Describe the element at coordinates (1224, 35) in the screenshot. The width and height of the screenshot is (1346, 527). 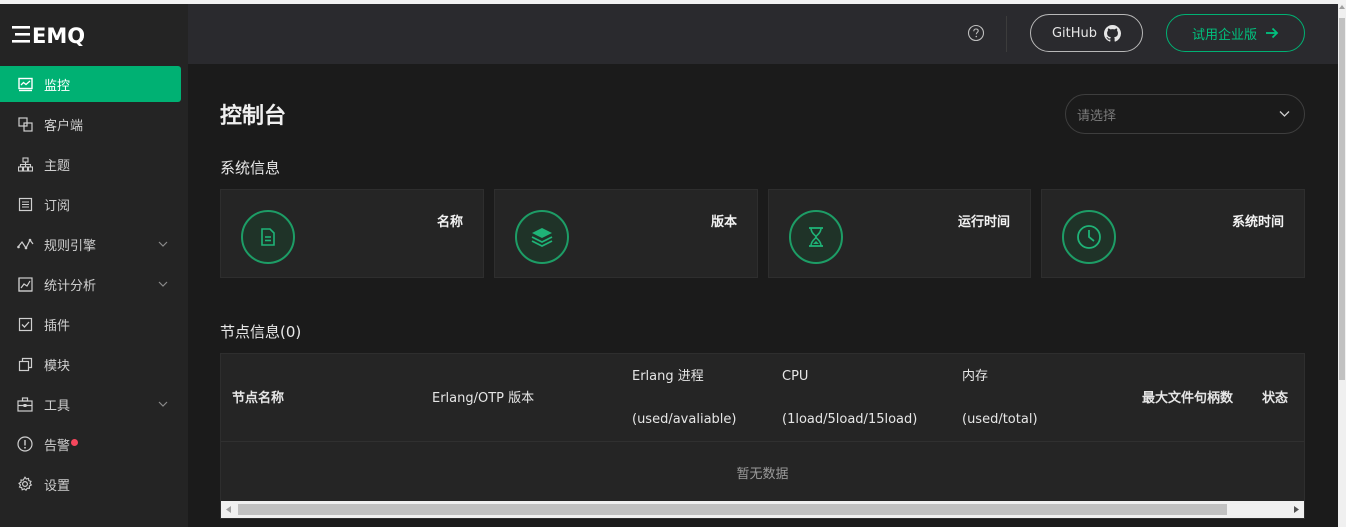
I see `try-enterprise-label: 试用企业版` at that location.